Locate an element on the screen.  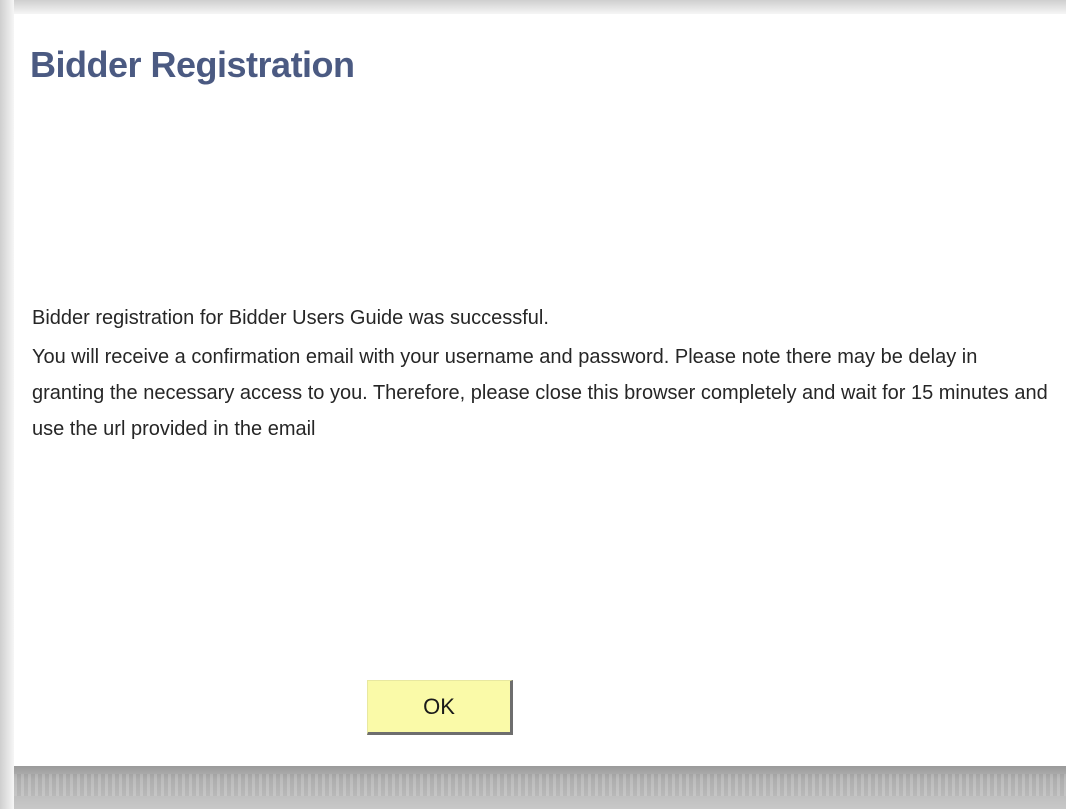
ok-button: OK is located at coordinates (440, 707).